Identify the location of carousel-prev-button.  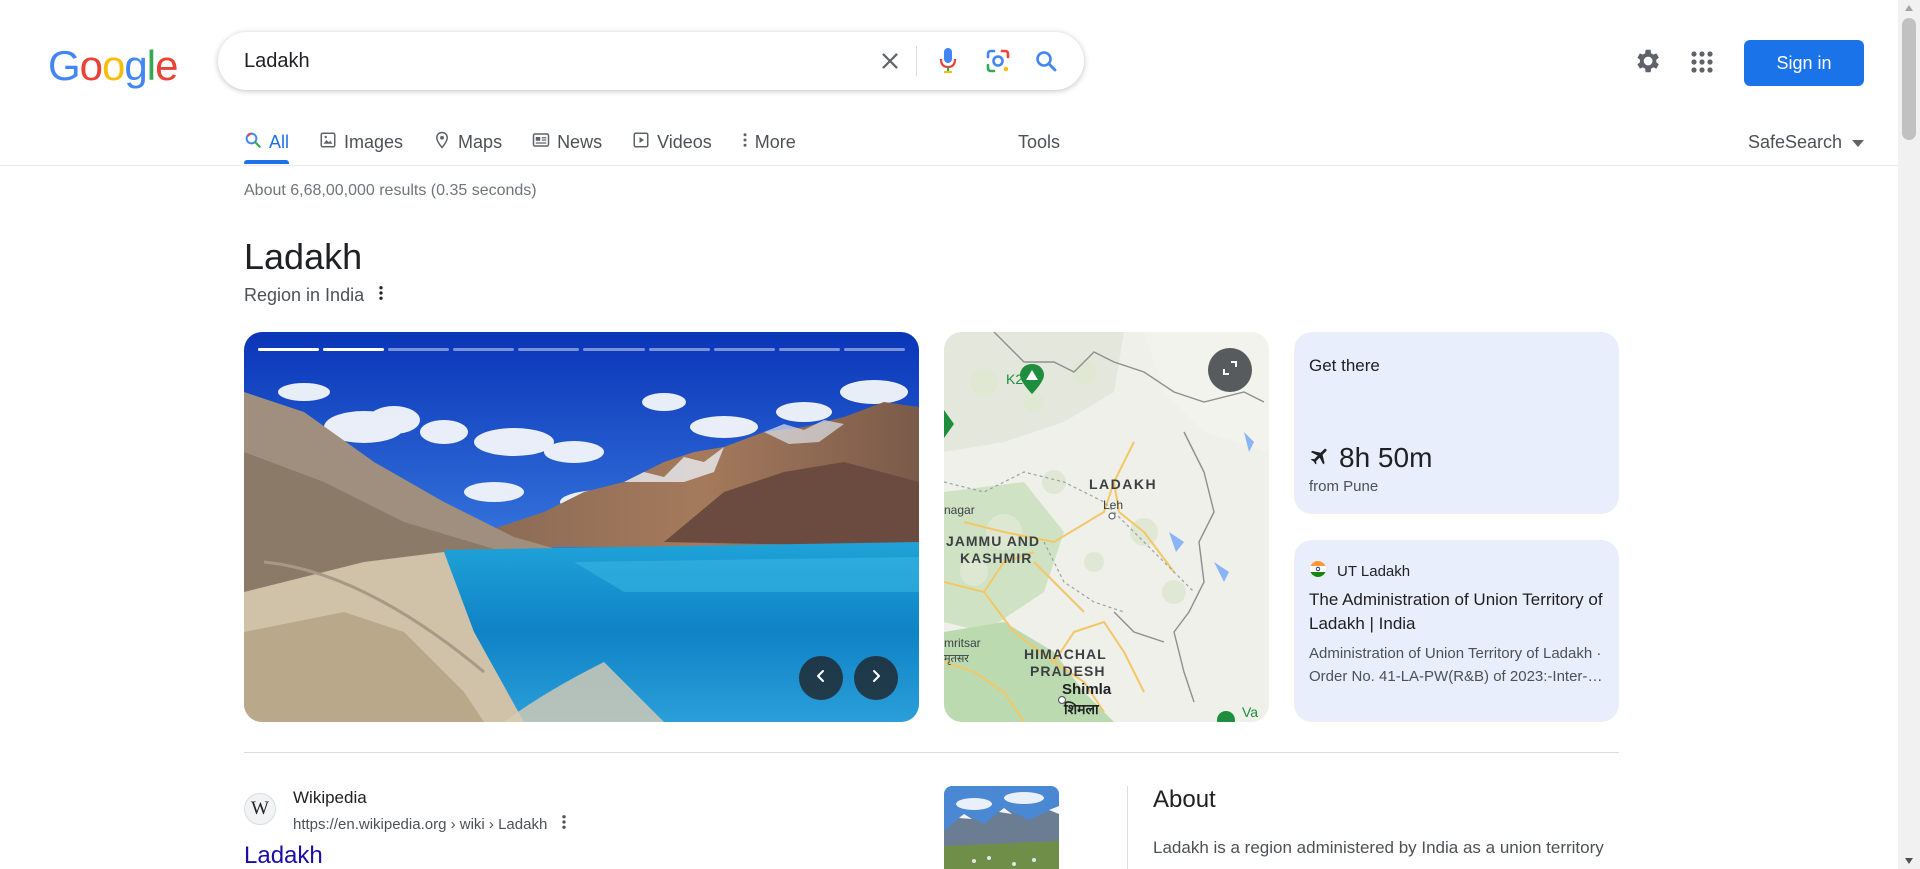
(821, 678).